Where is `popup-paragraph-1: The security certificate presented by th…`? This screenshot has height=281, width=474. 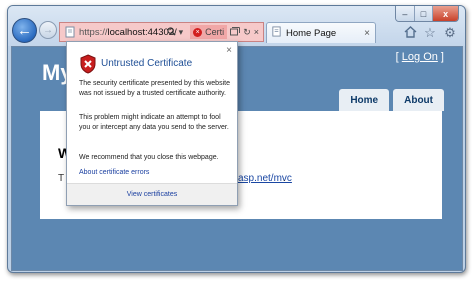 popup-paragraph-1: The security certificate presented by th… is located at coordinates (154, 88).